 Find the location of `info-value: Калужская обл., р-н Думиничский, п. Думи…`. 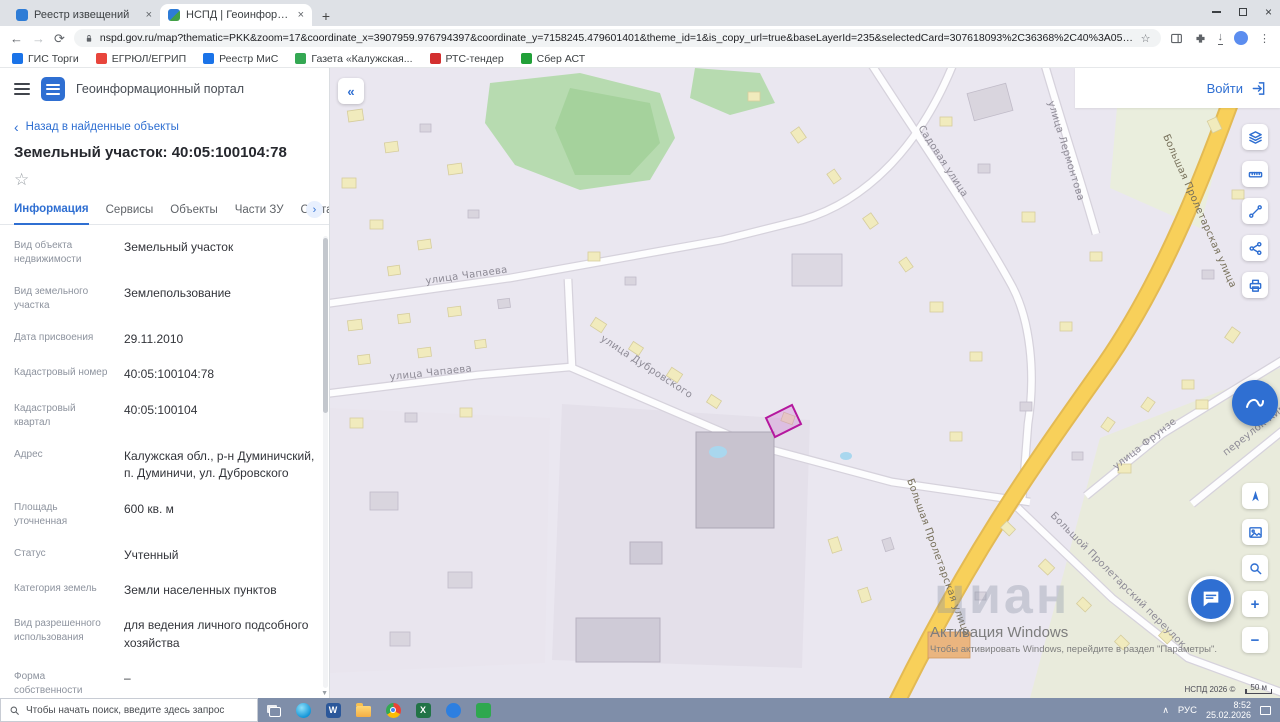

info-value: Калужская обл., р-н Думиничский, п. Думи… is located at coordinates (219, 464).